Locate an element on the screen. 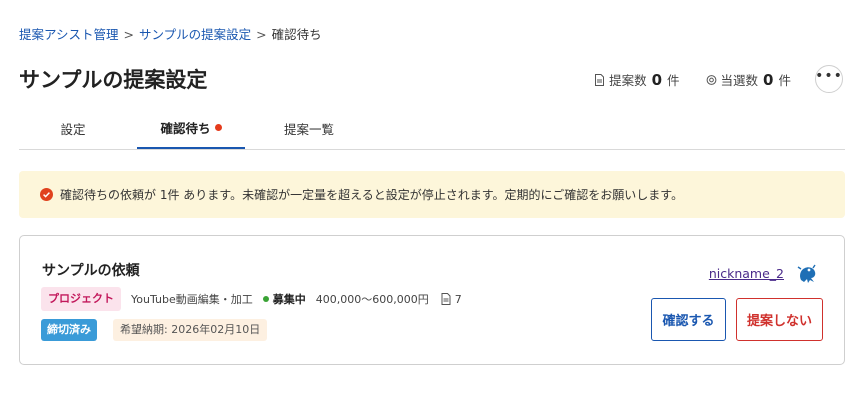 Image resolution: width=867 pixels, height=406 pixels. tab-label: 設定 is located at coordinates (73, 129).